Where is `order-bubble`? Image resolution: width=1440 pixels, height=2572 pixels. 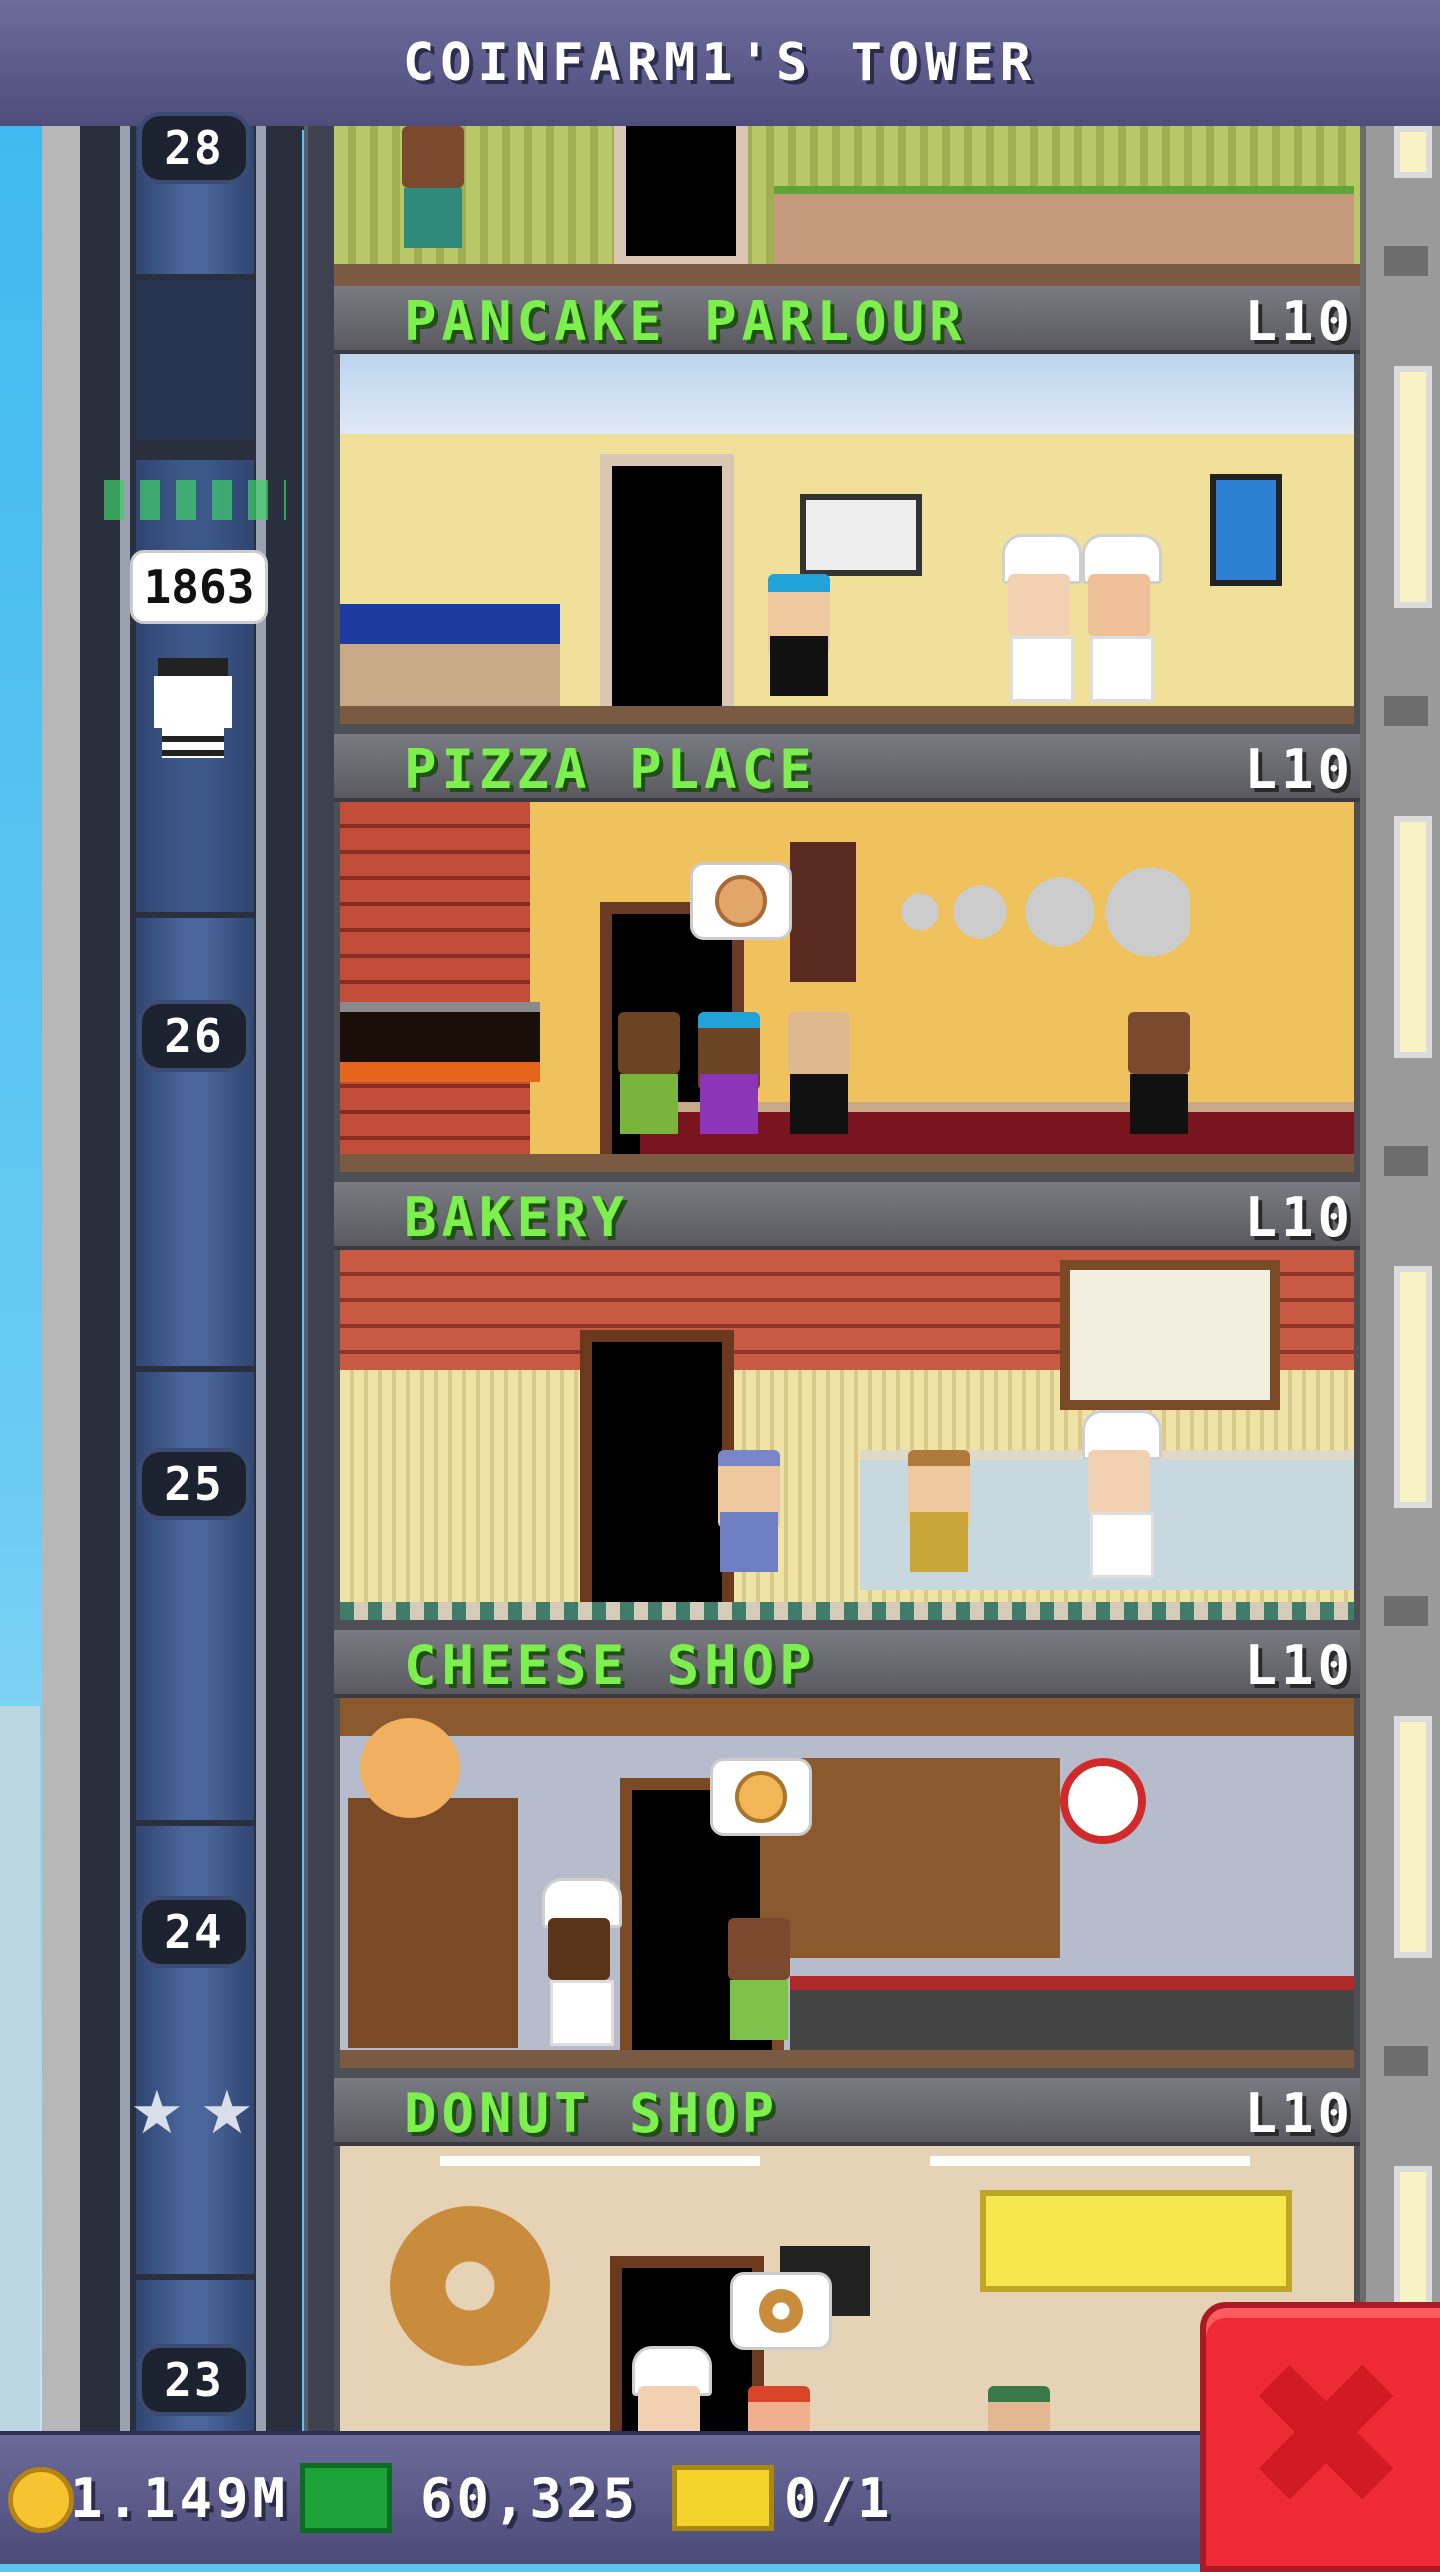 order-bubble is located at coordinates (781, 2311).